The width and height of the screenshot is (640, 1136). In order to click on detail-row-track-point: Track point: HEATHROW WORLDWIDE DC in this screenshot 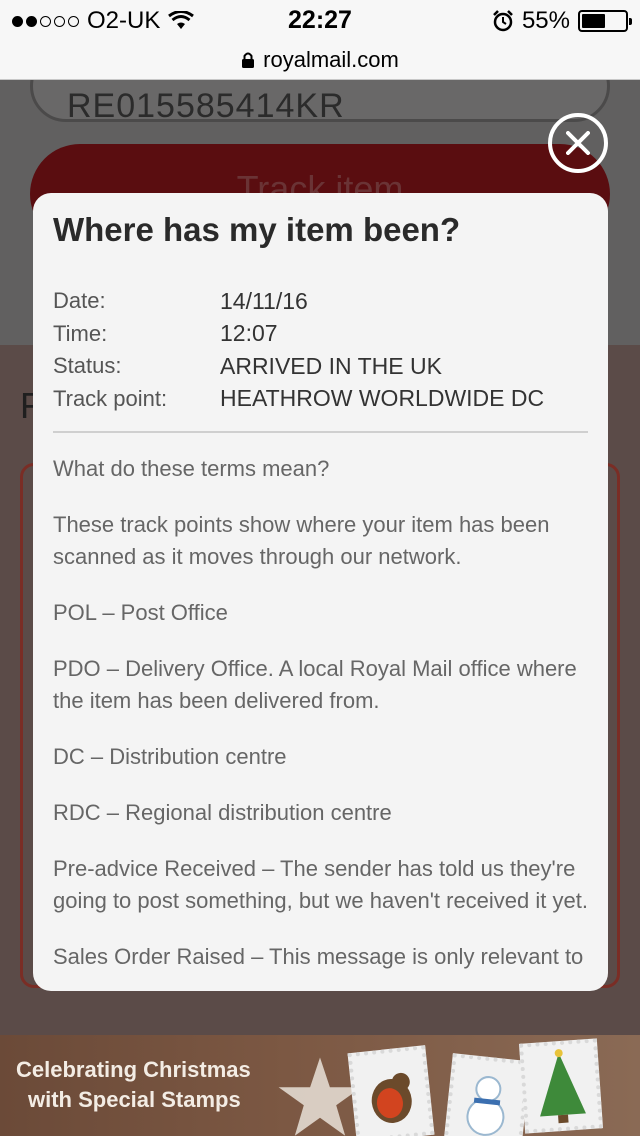, I will do `click(298, 399)`.